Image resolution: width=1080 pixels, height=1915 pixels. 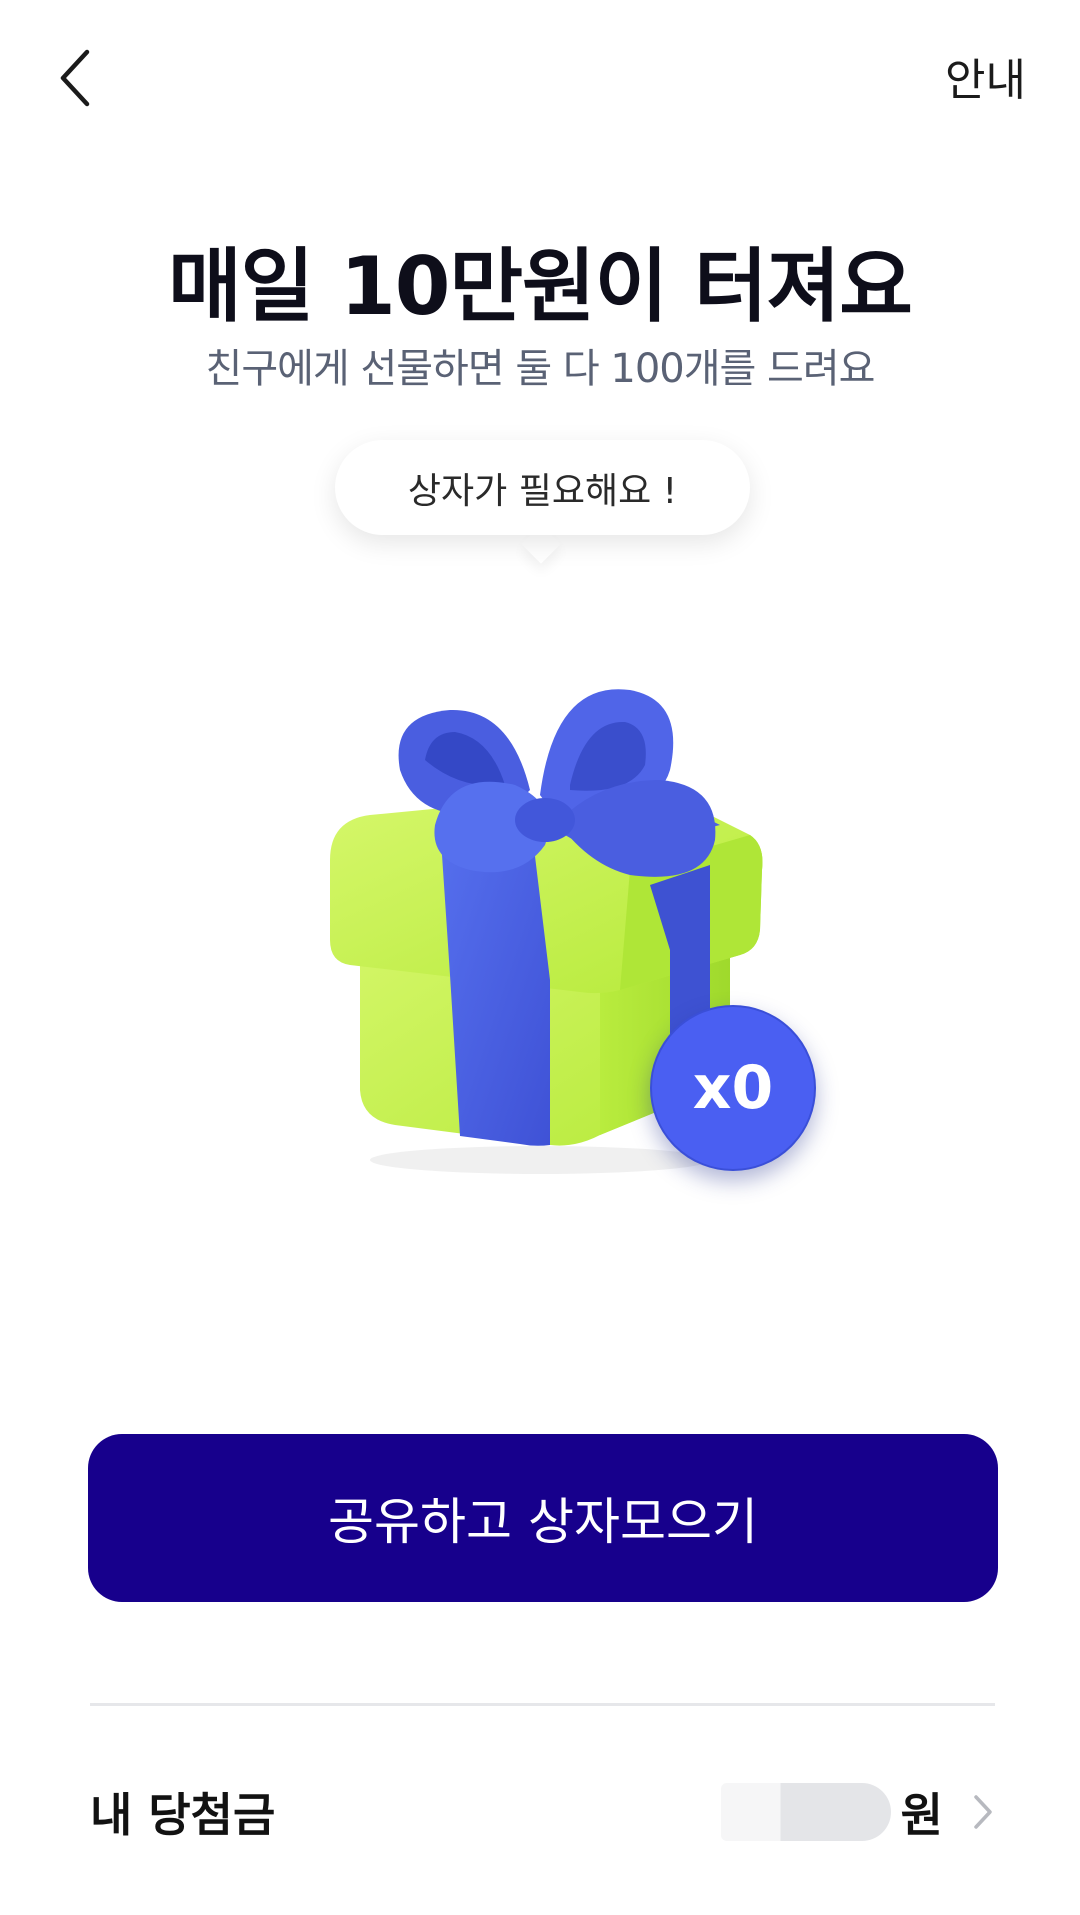 I want to click on box-count-badge: x0, so click(x=733, y=1088).